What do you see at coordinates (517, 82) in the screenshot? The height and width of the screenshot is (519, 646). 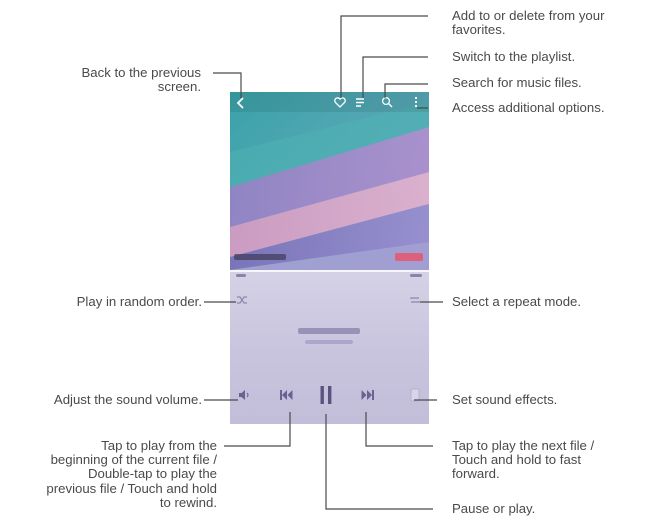 I see `callout-search: Search for music files.` at bounding box center [517, 82].